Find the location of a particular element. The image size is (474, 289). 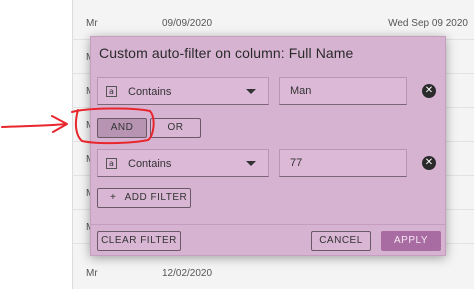

clear-filter-button: CLEAR FILTER is located at coordinates (139, 241).